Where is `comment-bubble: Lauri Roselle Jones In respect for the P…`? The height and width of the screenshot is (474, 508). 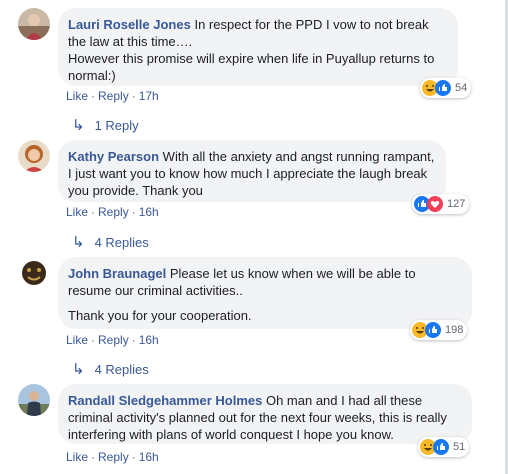 comment-bubble: Lauri Roselle Jones In respect for the P… is located at coordinates (258, 47).